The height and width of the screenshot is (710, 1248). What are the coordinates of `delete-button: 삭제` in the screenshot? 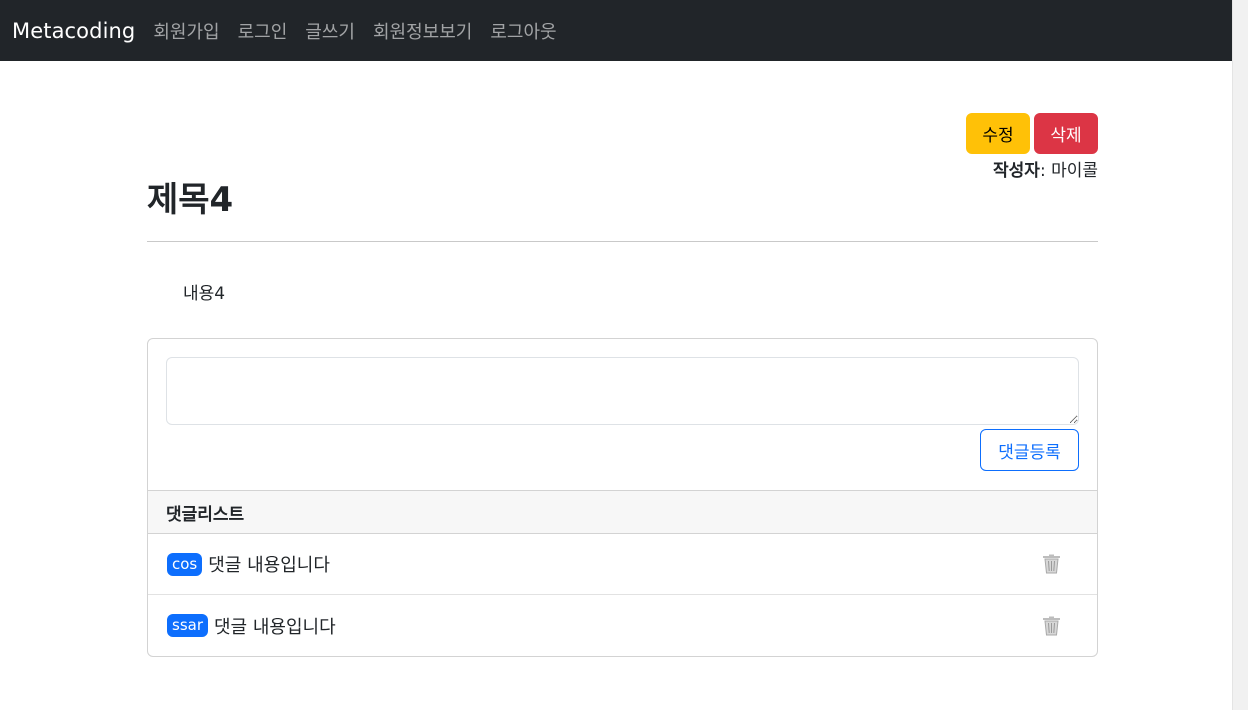 It's located at (1066, 133).